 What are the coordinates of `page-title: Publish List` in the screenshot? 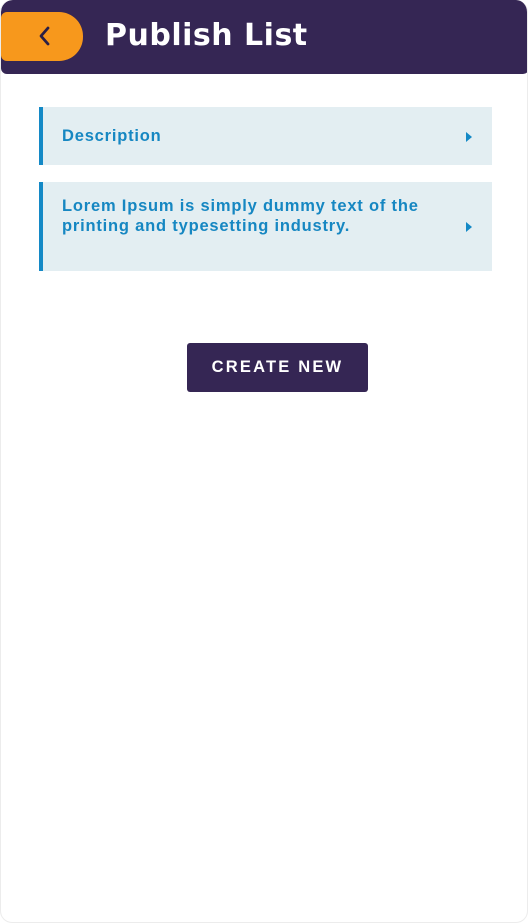 It's located at (206, 35).